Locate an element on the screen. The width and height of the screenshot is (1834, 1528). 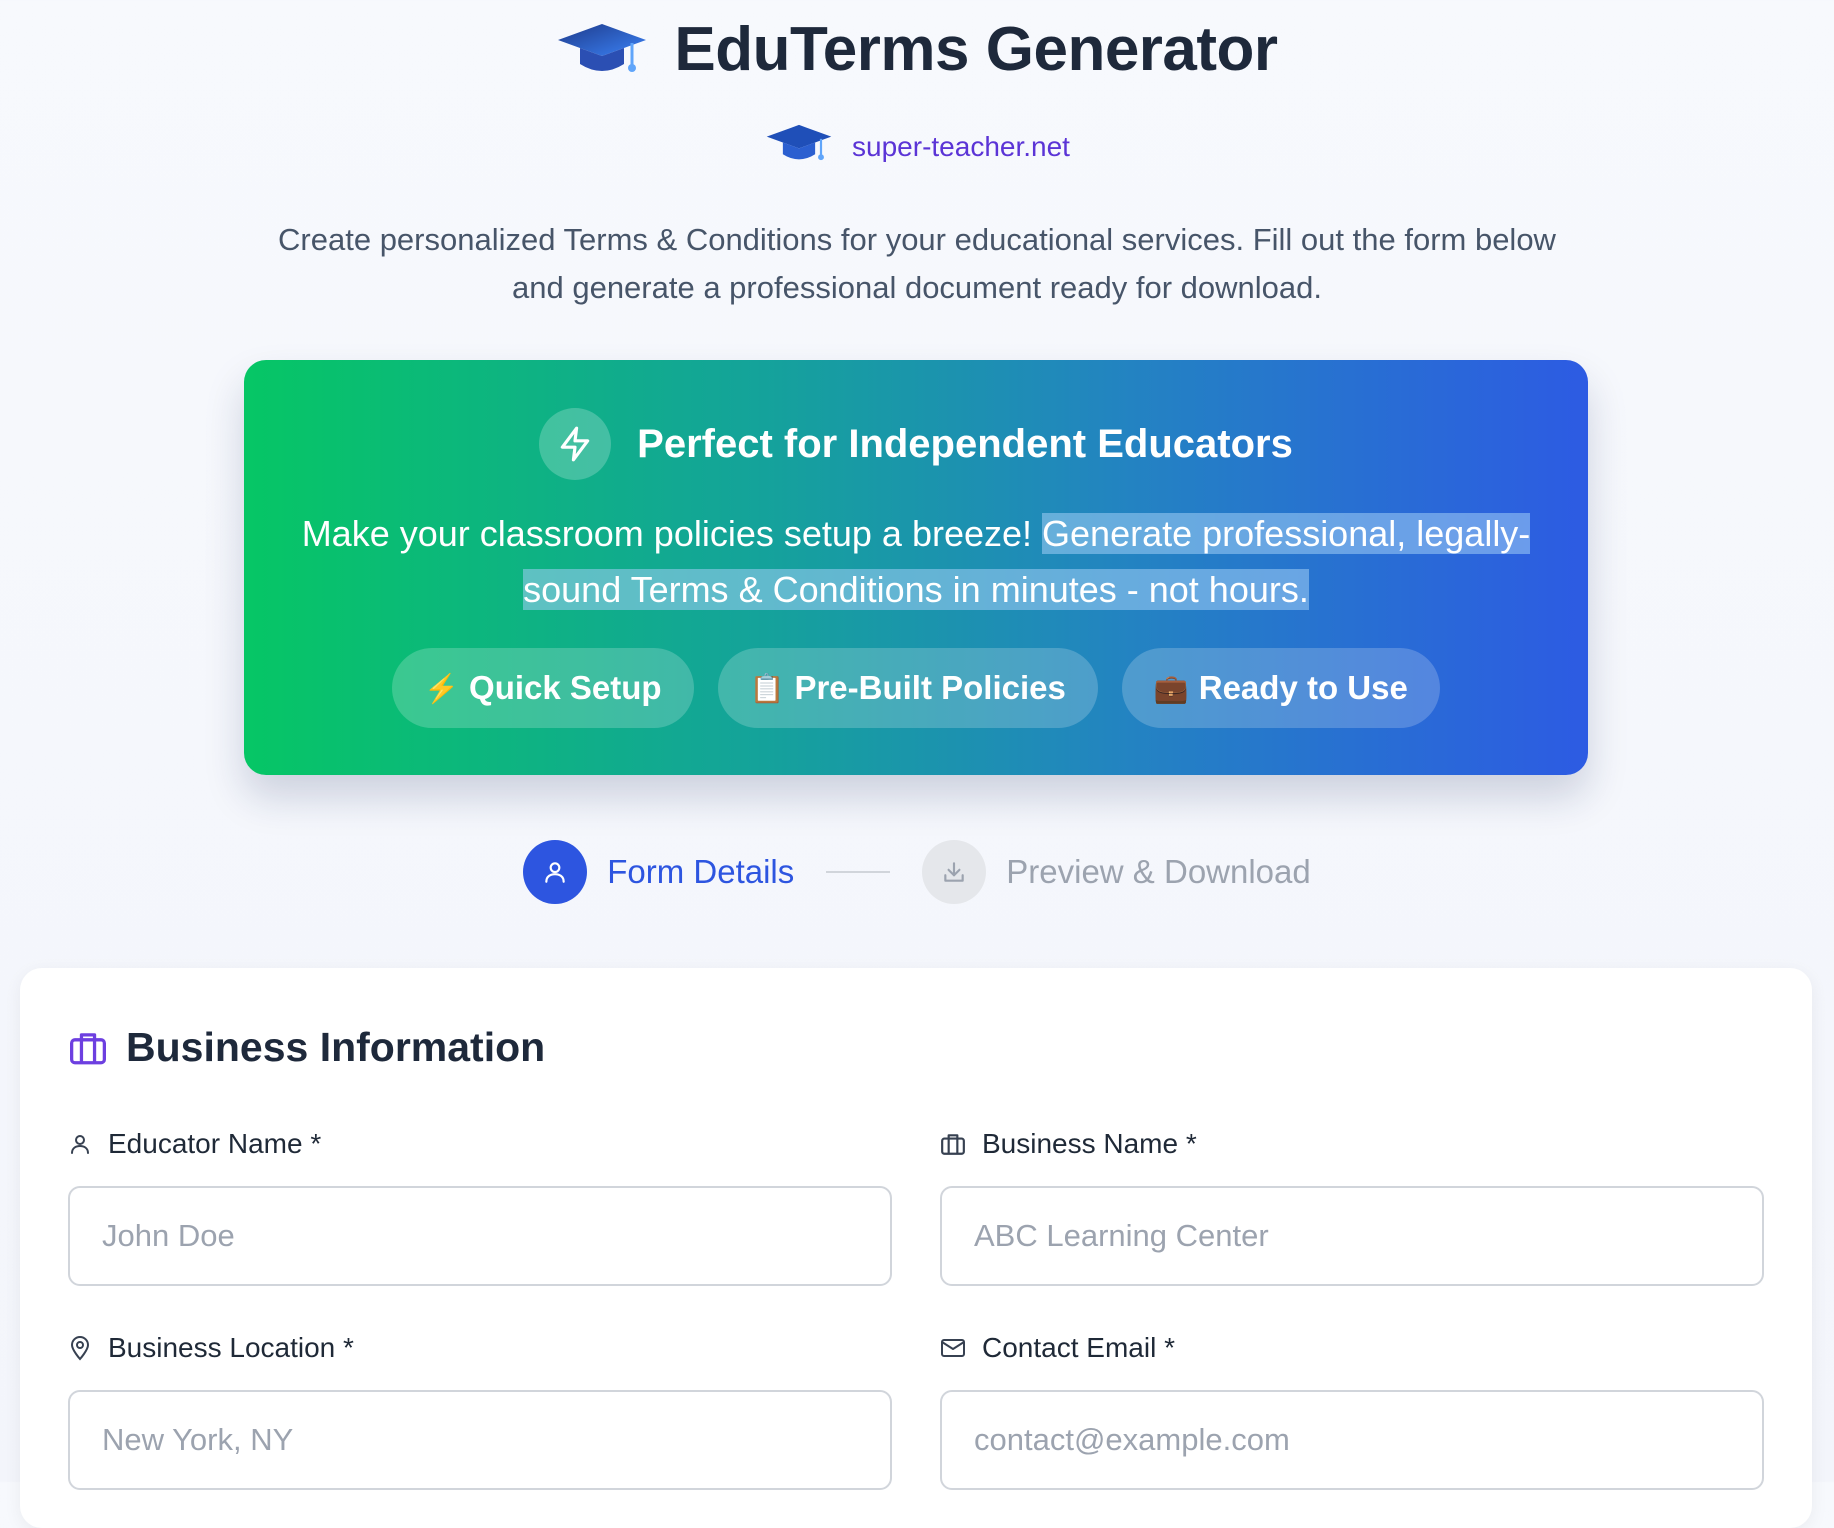
field-label: Business Name * is located at coordinates (1352, 1144).